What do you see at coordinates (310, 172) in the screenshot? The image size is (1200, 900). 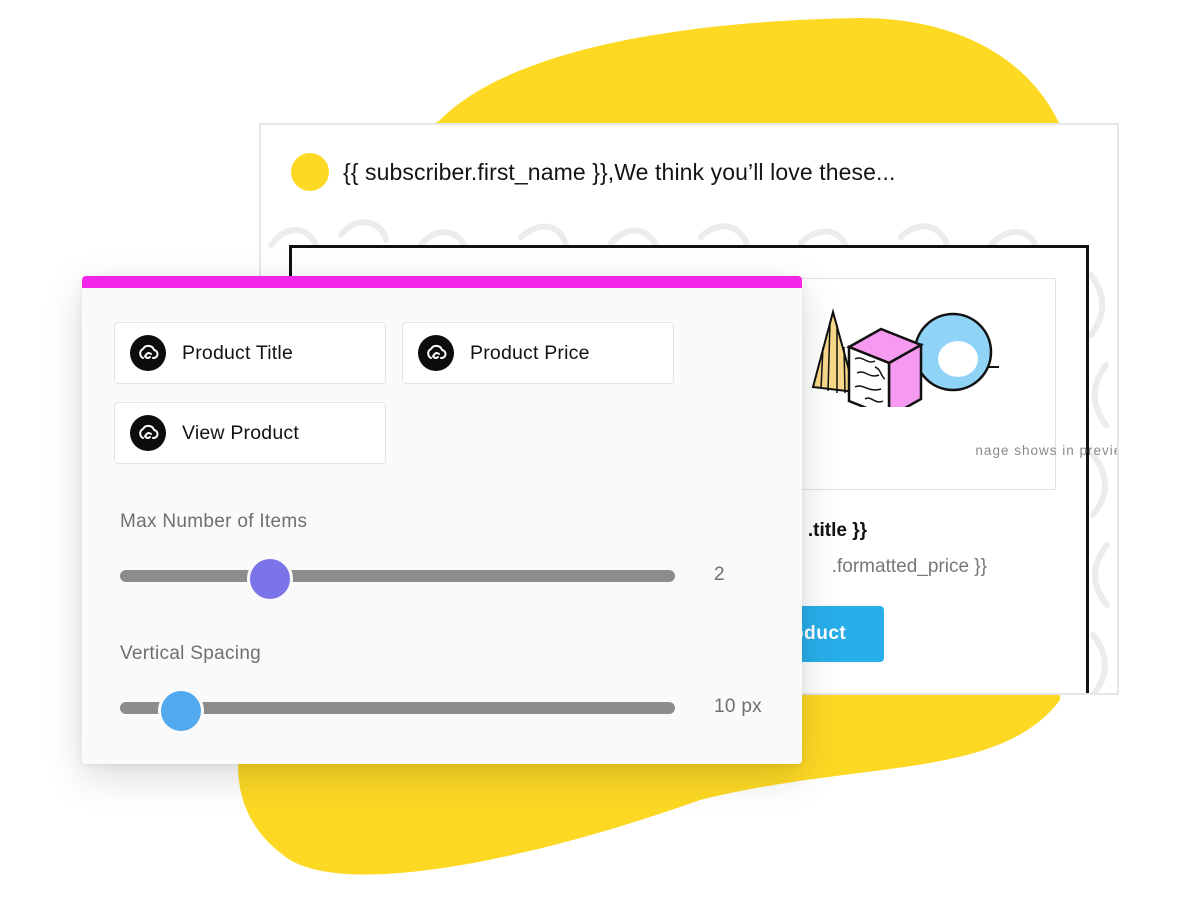 I see `avatar` at bounding box center [310, 172].